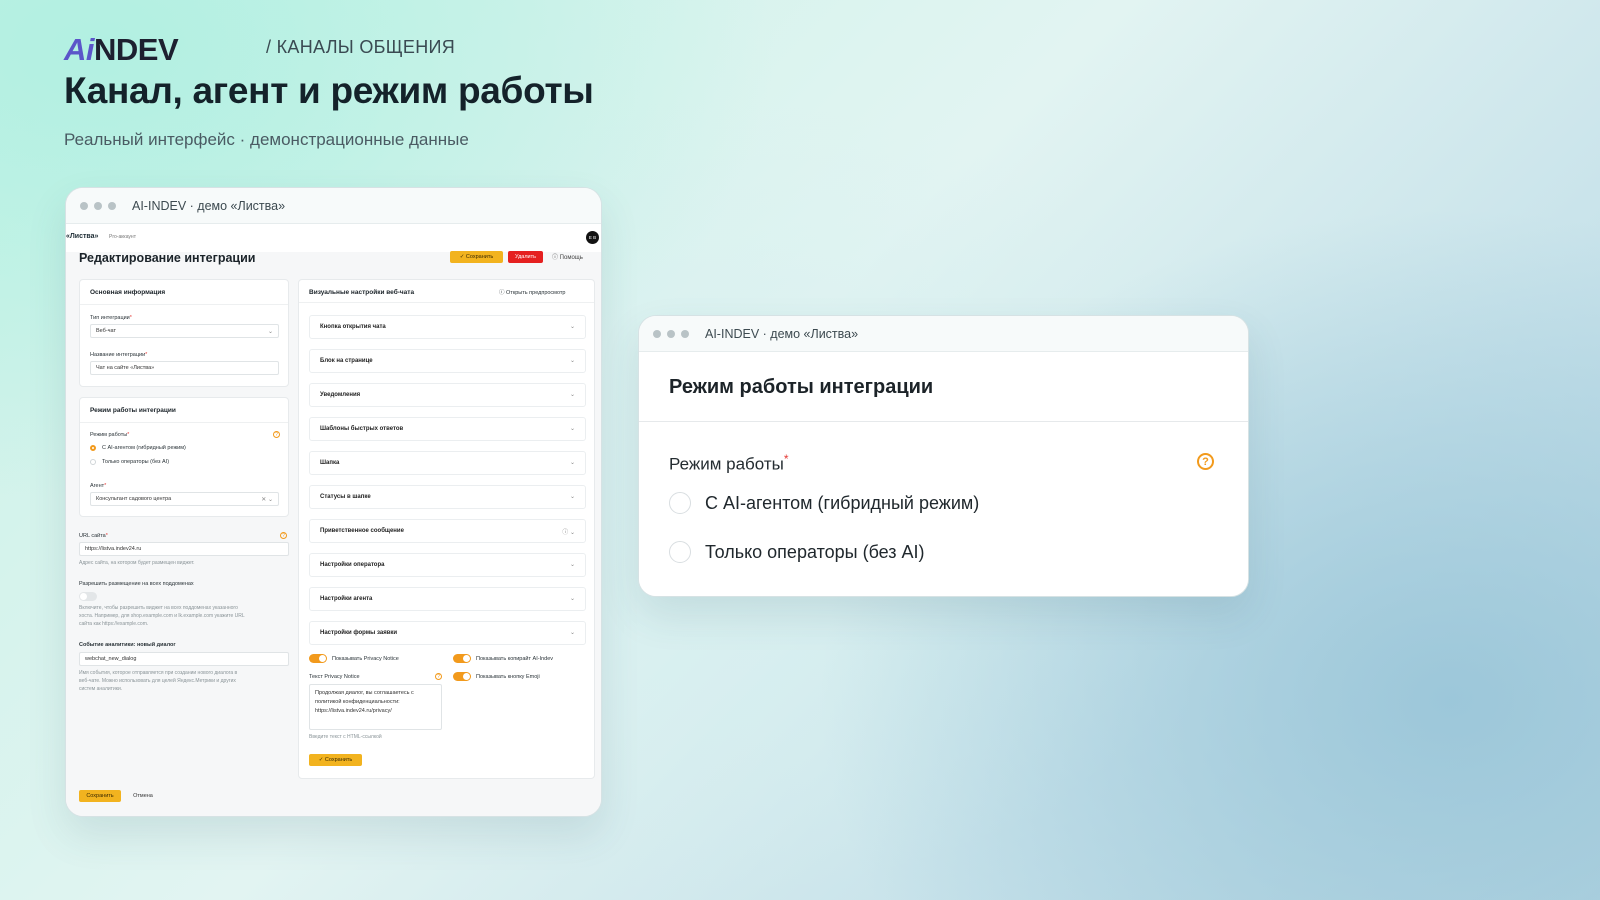  Describe the element at coordinates (133, 410) in the screenshot. I see `mode-heading: Режим работы интеграции` at that location.